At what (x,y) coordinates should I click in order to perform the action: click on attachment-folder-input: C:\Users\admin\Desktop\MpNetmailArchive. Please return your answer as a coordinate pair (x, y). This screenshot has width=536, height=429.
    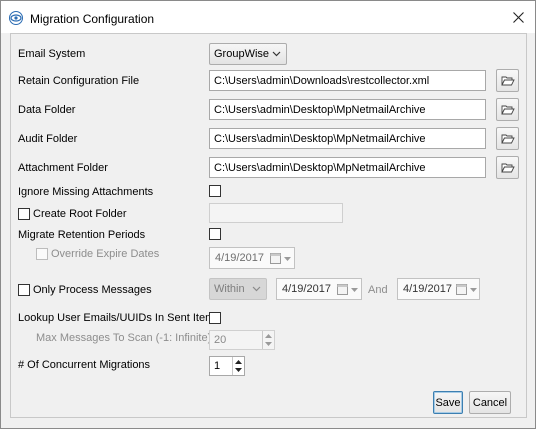
    Looking at the image, I should click on (347, 167).